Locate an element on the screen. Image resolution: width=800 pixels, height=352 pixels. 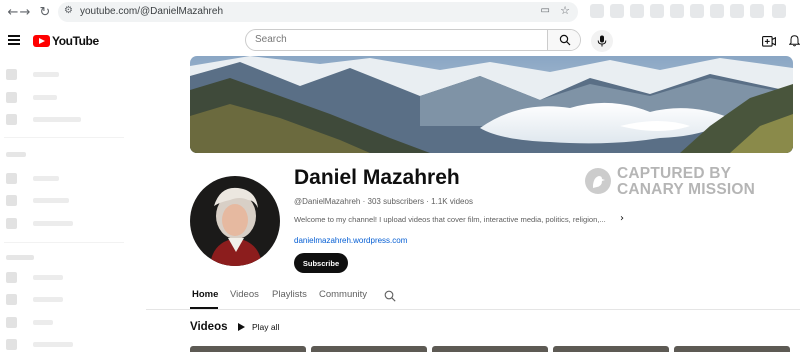
create-video-button is located at coordinates (769, 43).